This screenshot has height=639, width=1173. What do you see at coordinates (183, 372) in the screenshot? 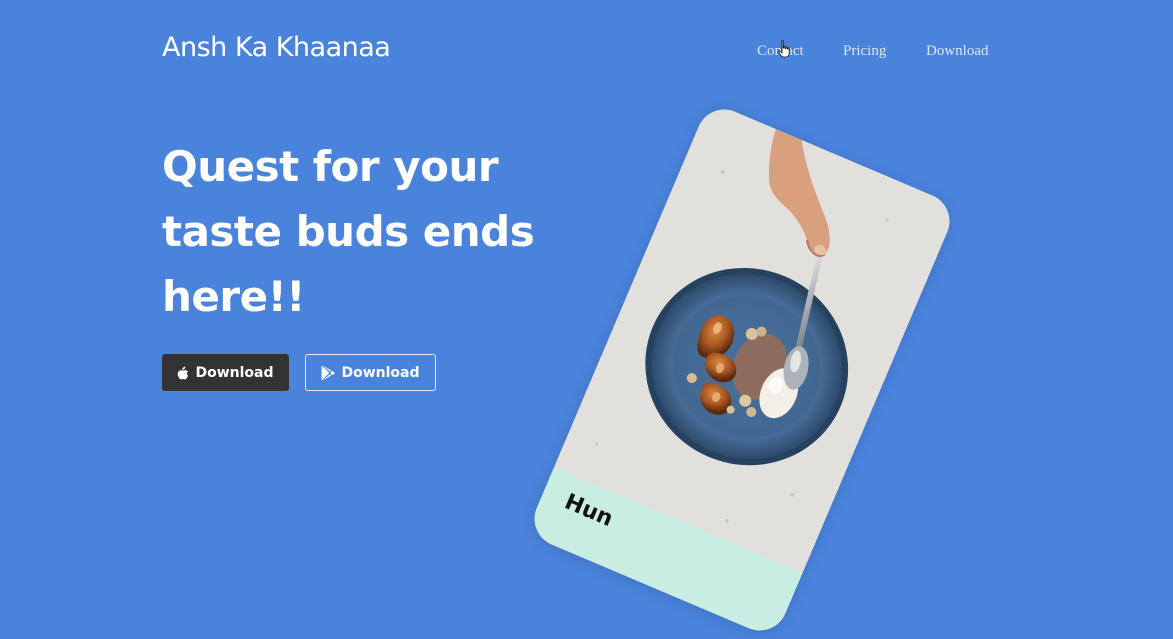
I see `apple-icon` at bounding box center [183, 372].